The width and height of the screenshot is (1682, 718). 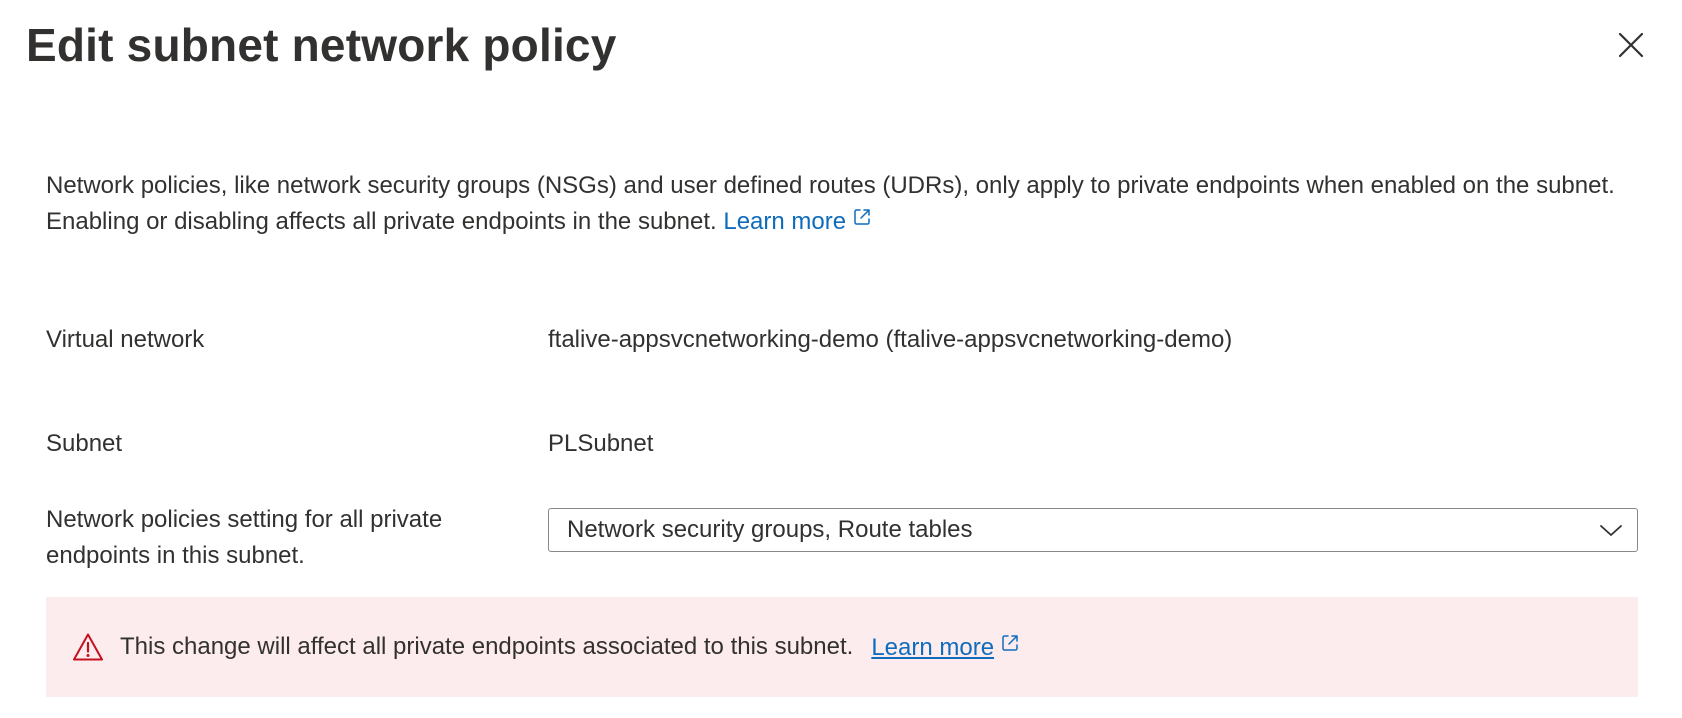 I want to click on network-policies-label-line2: endpoints in this subnet., so click(x=175, y=555).